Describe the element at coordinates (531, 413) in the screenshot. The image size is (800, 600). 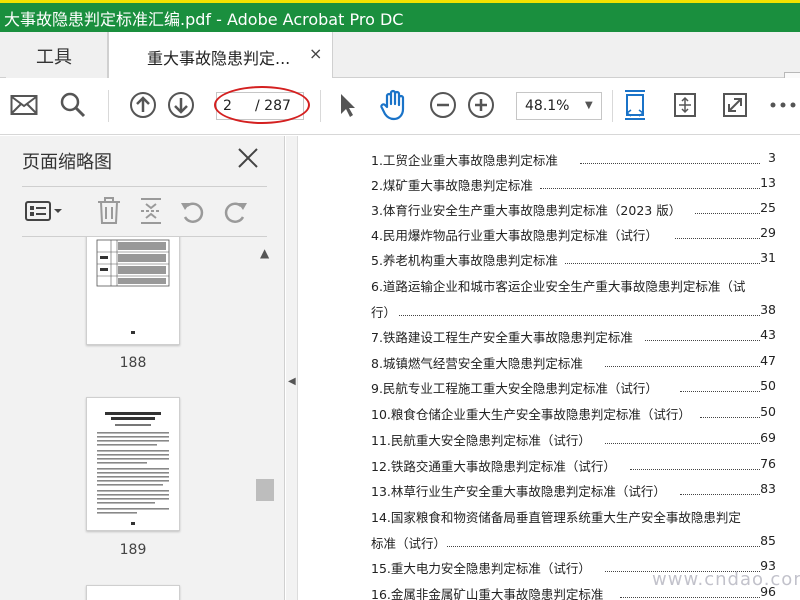
I see `toc-entry: 10.粮食仓储企业重大生产安全事故隐患判定标准（试行）` at that location.